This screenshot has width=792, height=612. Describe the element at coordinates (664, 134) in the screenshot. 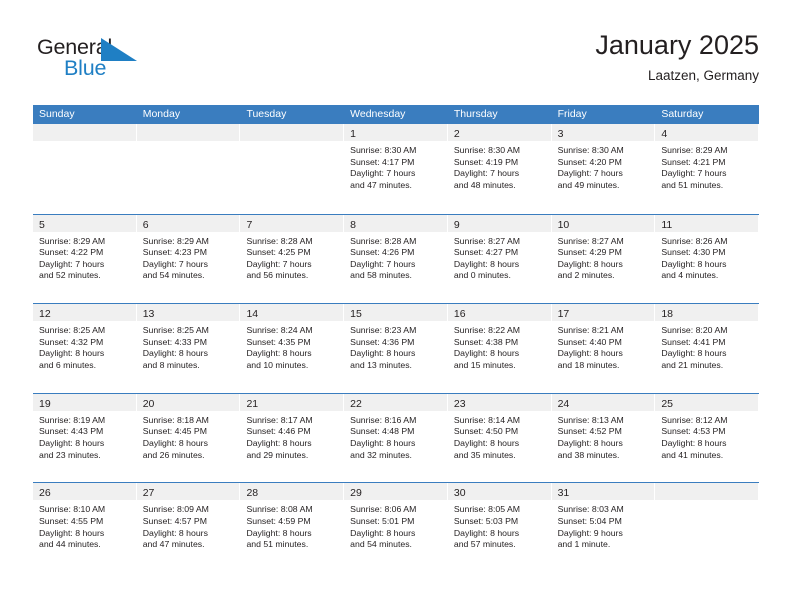

I see `day-number: 4` at that location.